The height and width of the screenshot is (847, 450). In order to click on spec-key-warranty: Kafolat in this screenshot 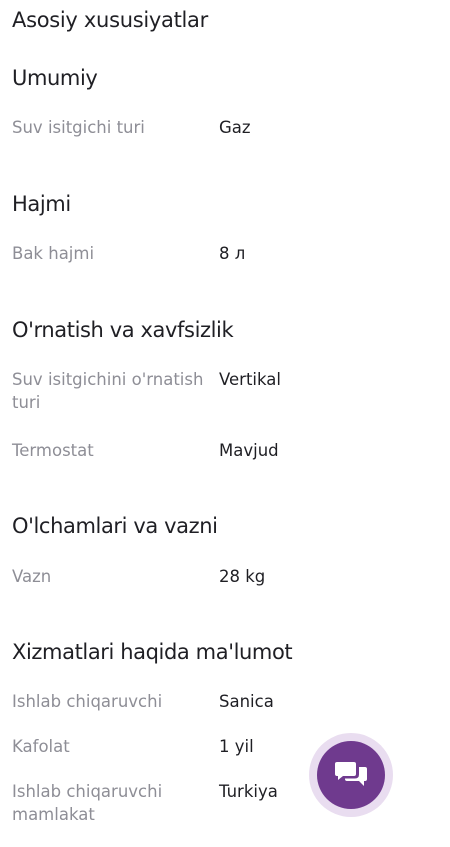, I will do `click(41, 746)`.